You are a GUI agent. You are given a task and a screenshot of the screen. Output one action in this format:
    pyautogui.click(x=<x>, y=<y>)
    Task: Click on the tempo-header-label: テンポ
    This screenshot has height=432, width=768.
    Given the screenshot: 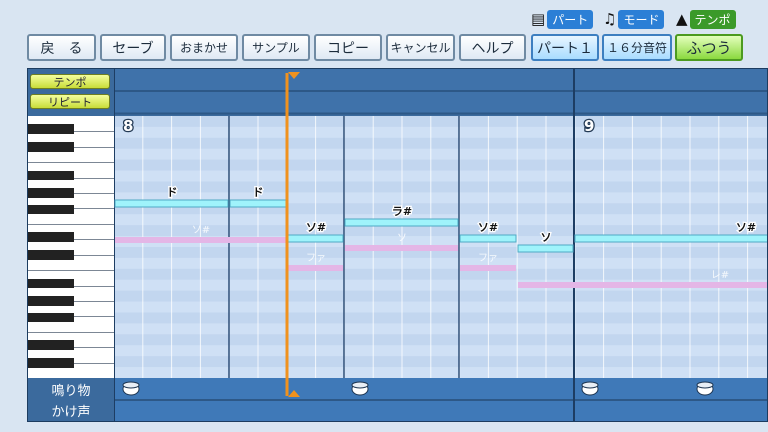 What is the action you would take?
    pyautogui.click(x=712, y=19)
    